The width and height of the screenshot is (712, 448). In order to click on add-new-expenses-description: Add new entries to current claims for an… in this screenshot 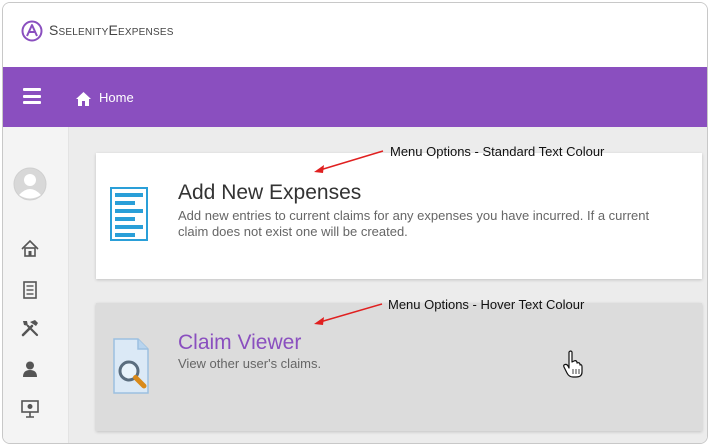, I will do `click(414, 223)`.